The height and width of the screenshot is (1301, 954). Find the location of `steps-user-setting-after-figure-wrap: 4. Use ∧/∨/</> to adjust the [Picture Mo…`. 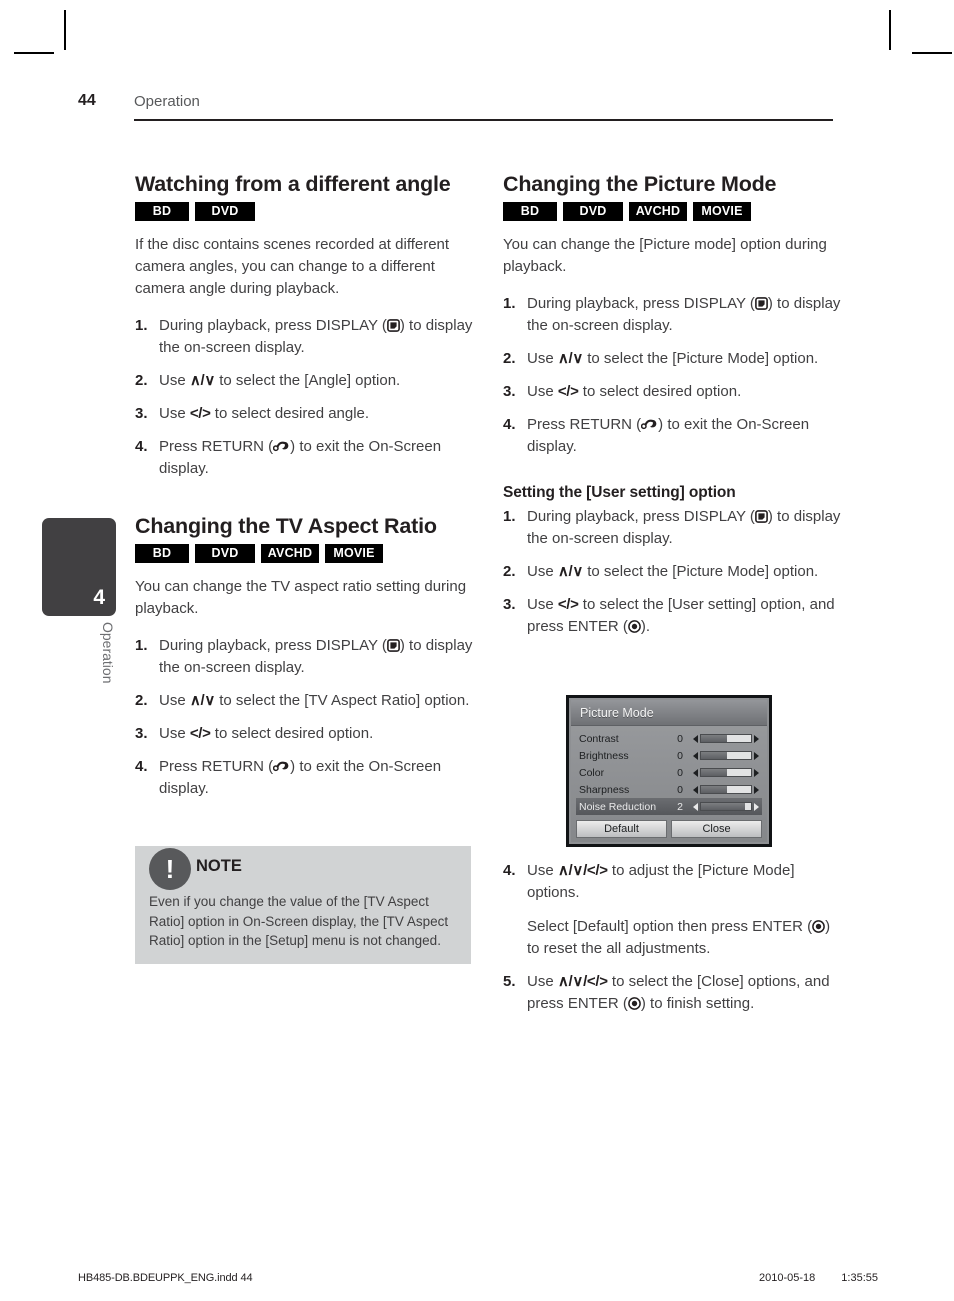

steps-user-setting-after-figure-wrap: 4. Use ∧/∨/</> to adjust the [Picture Mo… is located at coordinates (673, 943).